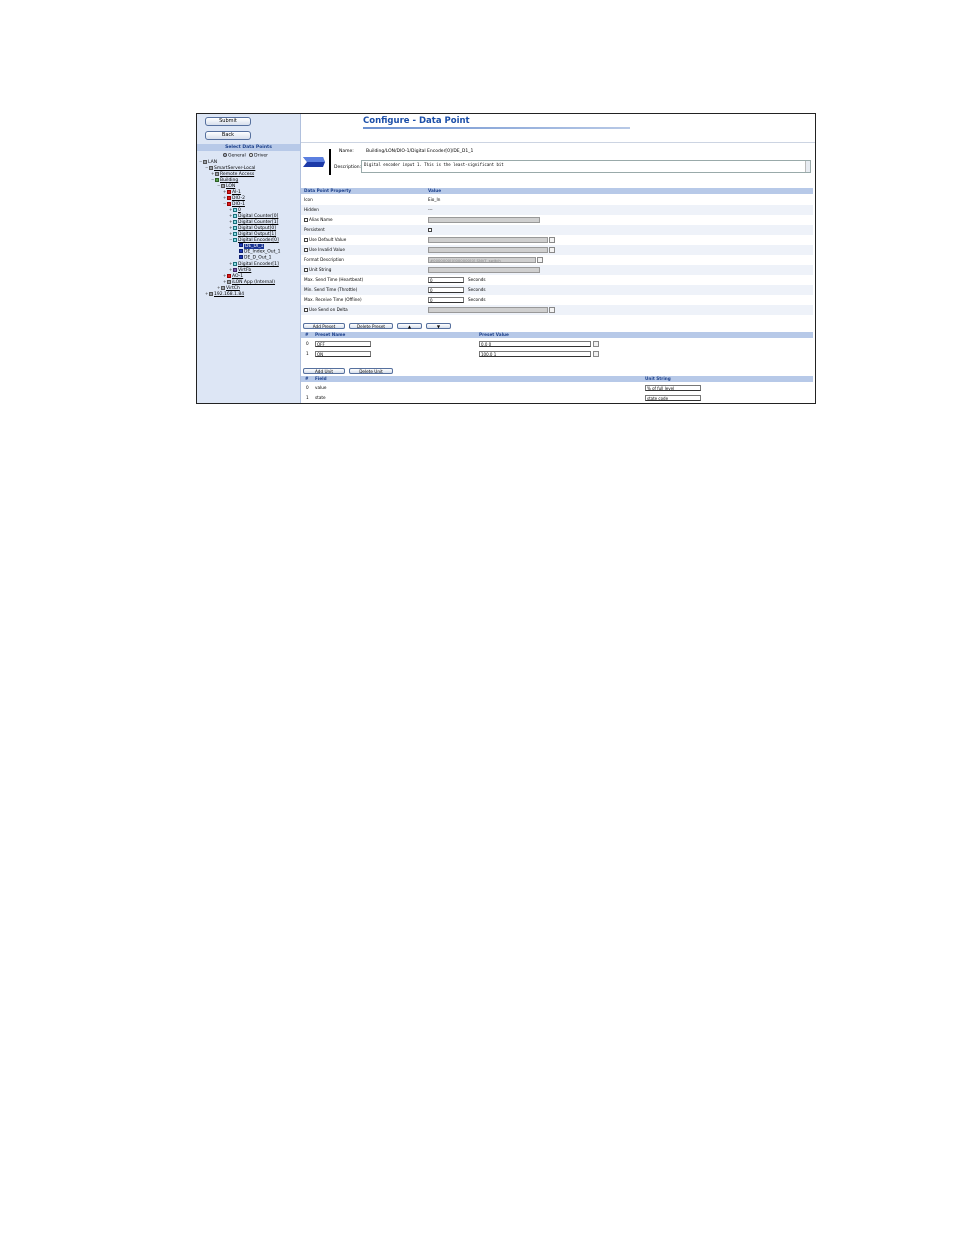 Image resolution: width=954 pixels, height=1235 pixels. What do you see at coordinates (557, 388) in the screenshot?
I see `unit-row: 0 value % of full level` at bounding box center [557, 388].